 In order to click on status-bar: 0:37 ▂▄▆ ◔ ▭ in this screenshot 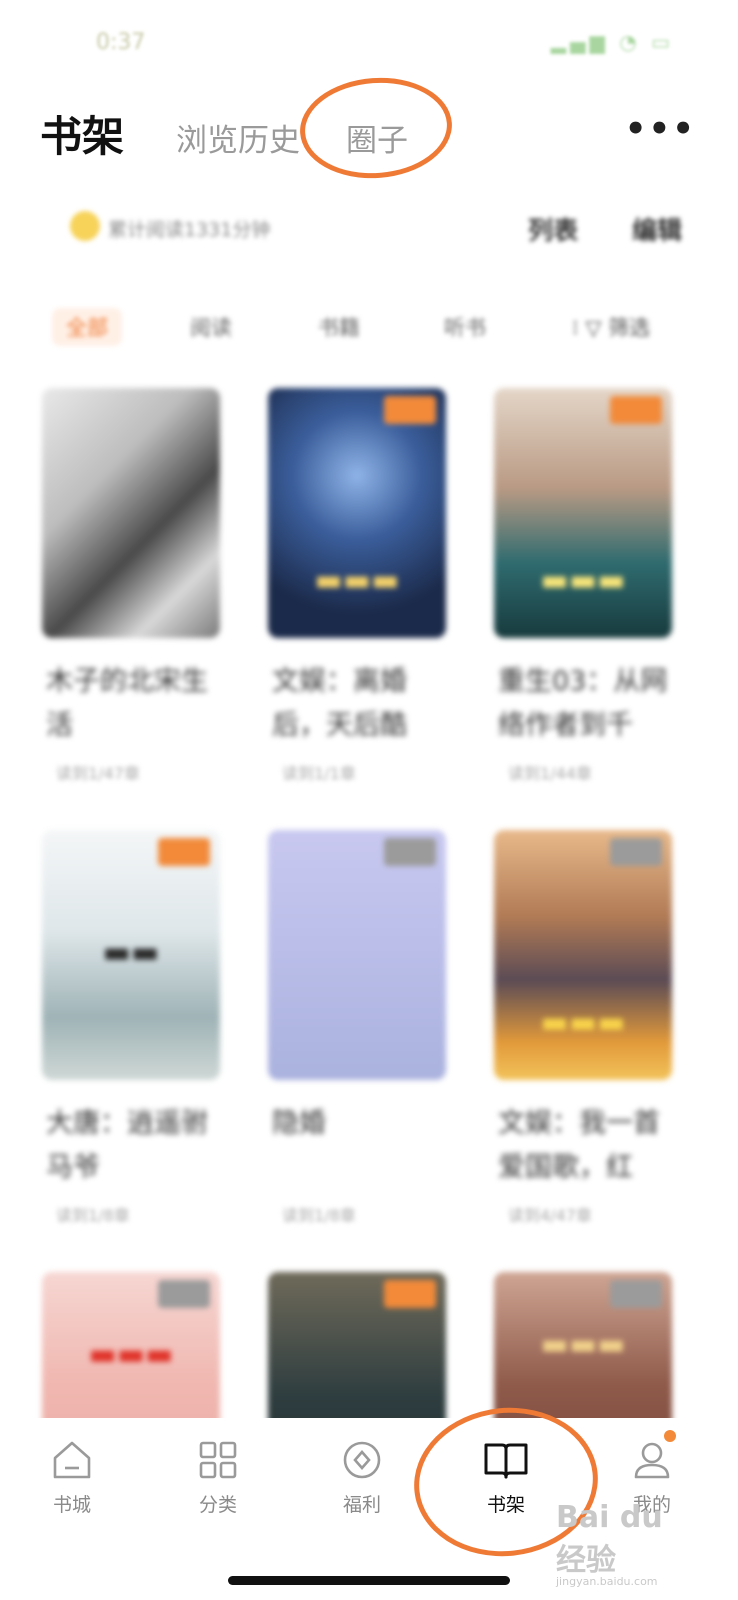, I will do `click(369, 45)`.